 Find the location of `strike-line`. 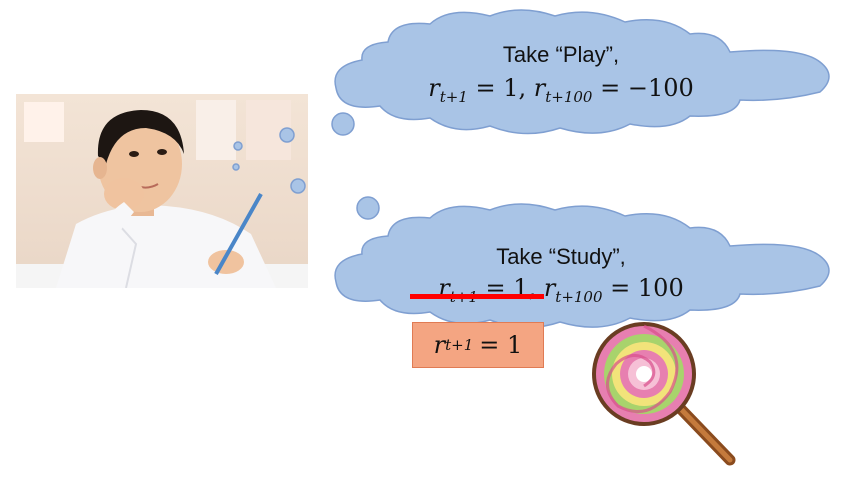

strike-line is located at coordinates (477, 296).